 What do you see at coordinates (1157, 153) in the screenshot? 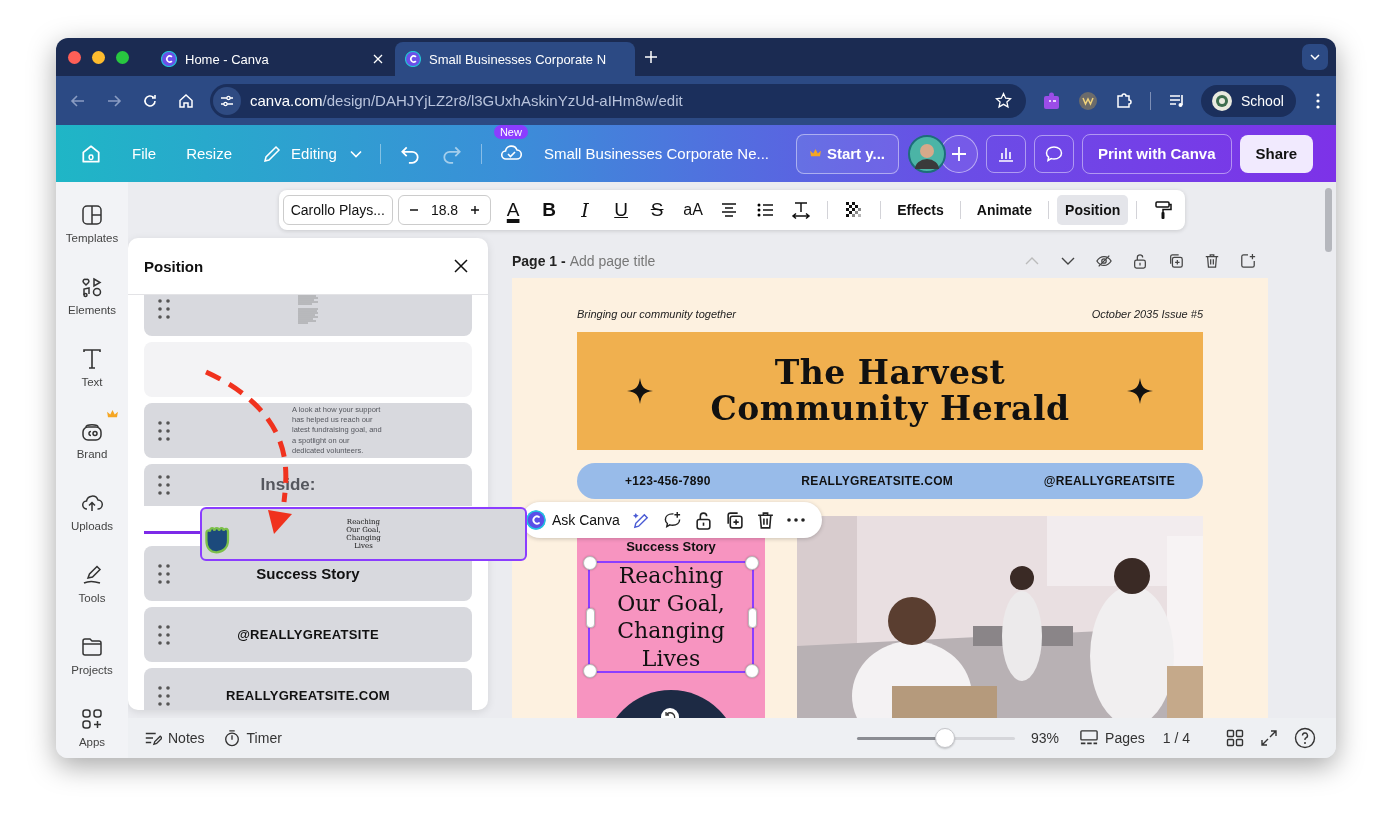
I see `print-button: Print with Canva` at bounding box center [1157, 153].